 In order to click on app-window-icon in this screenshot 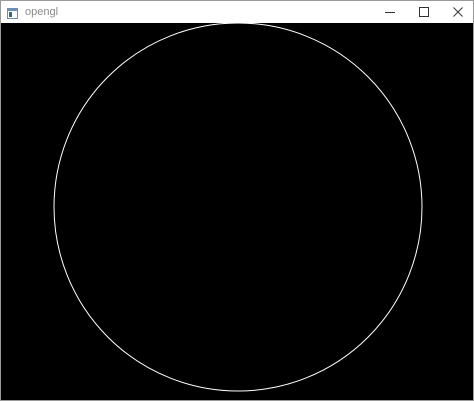, I will do `click(12, 12)`.